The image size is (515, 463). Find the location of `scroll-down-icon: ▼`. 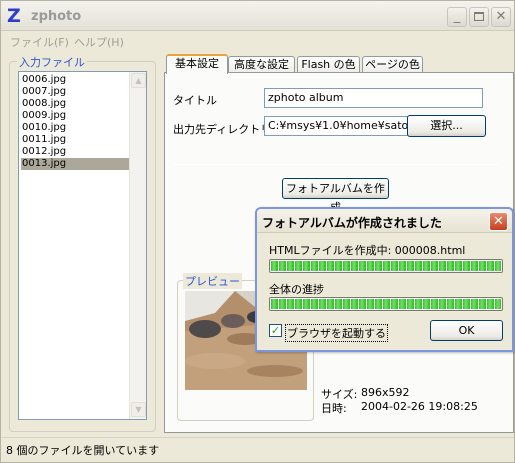

scroll-down-icon: ▼ is located at coordinates (138, 409).